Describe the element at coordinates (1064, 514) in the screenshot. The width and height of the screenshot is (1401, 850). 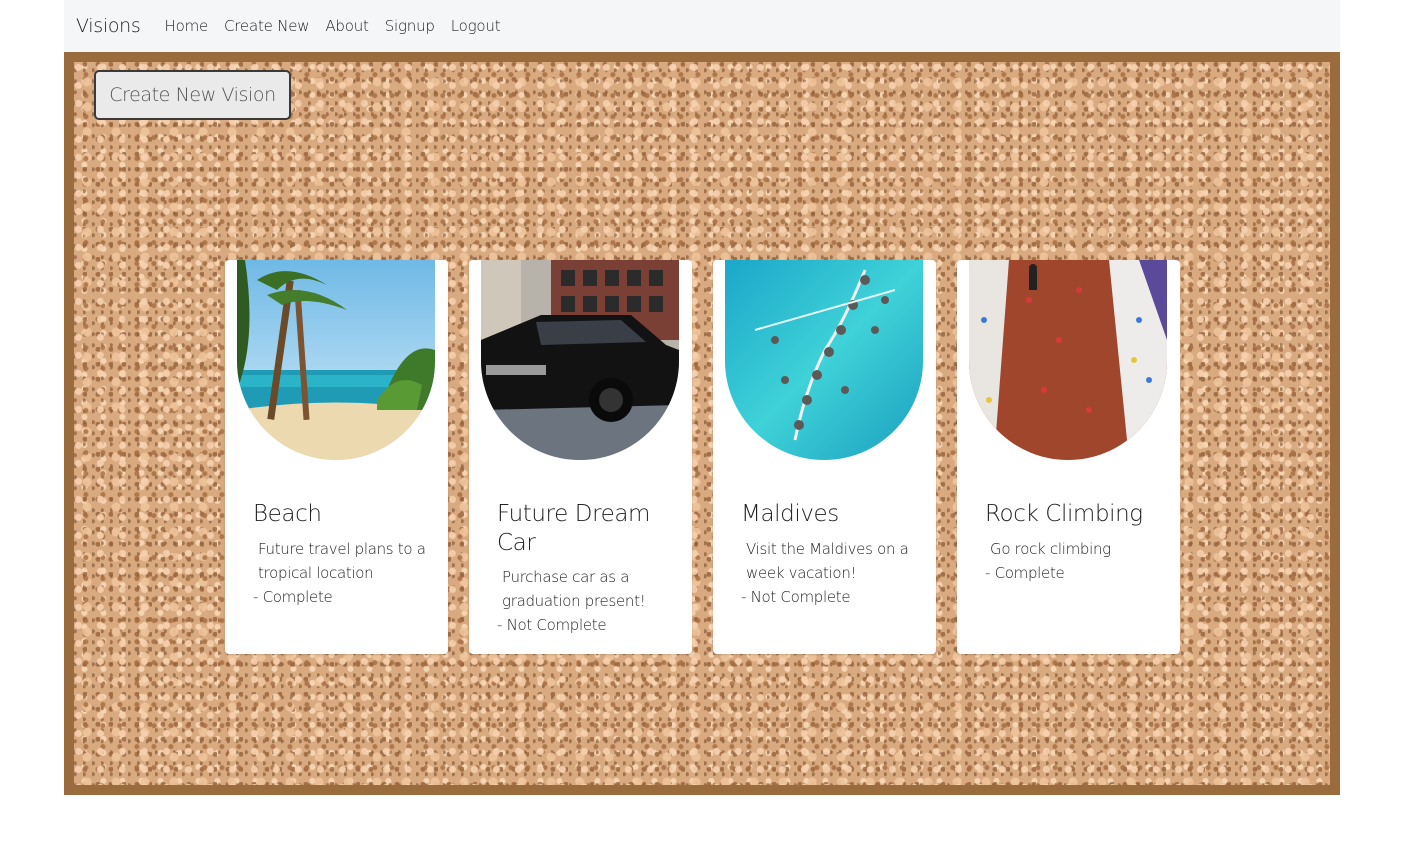
I see `card-title: Rock Climbing` at that location.